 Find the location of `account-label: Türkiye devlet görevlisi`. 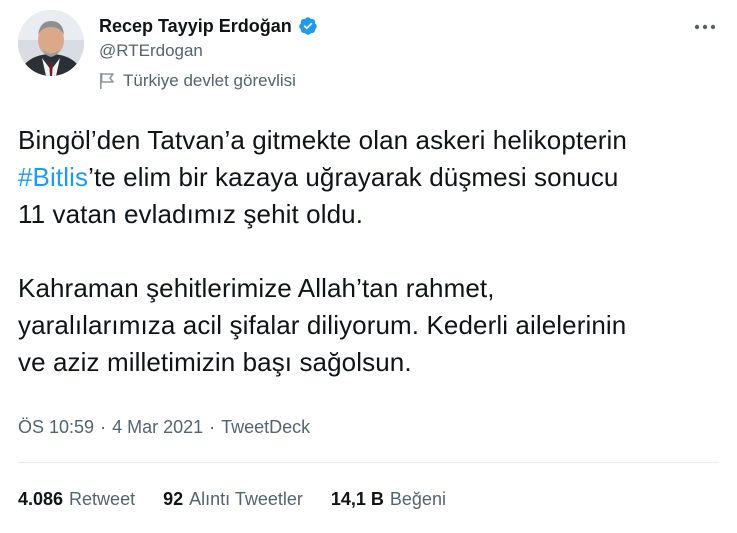

account-label: Türkiye devlet görevlisi is located at coordinates (197, 81).